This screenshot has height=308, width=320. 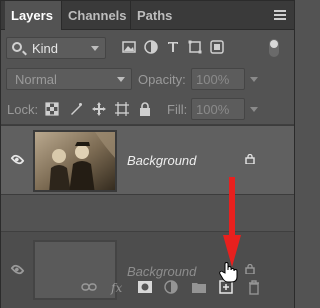 I want to click on opacity-label: Opacity:, so click(x=162, y=79).